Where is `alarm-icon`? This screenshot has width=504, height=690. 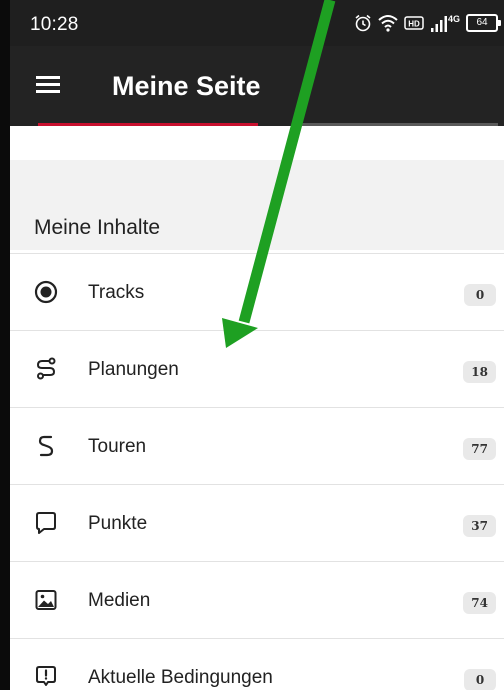 alarm-icon is located at coordinates (363, 23).